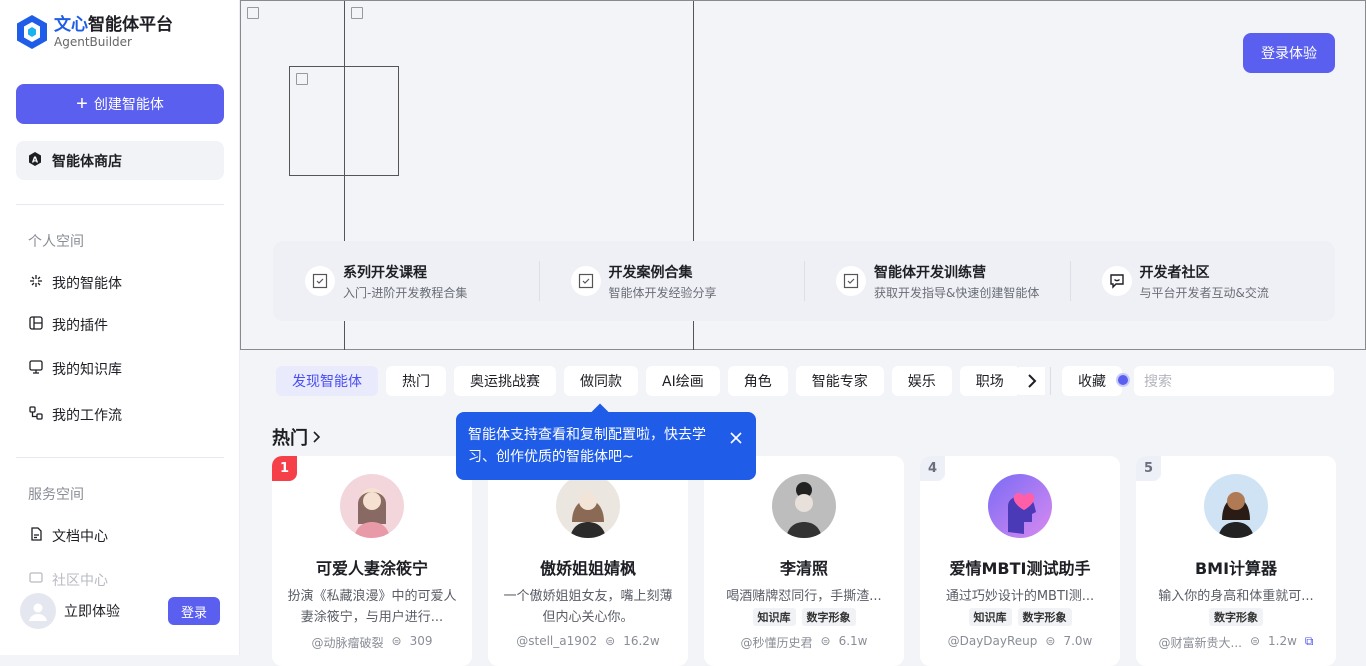 This screenshot has height=666, width=1366. What do you see at coordinates (1174, 272) in the screenshot?
I see `quick-link-title: 开发者社区` at bounding box center [1174, 272].